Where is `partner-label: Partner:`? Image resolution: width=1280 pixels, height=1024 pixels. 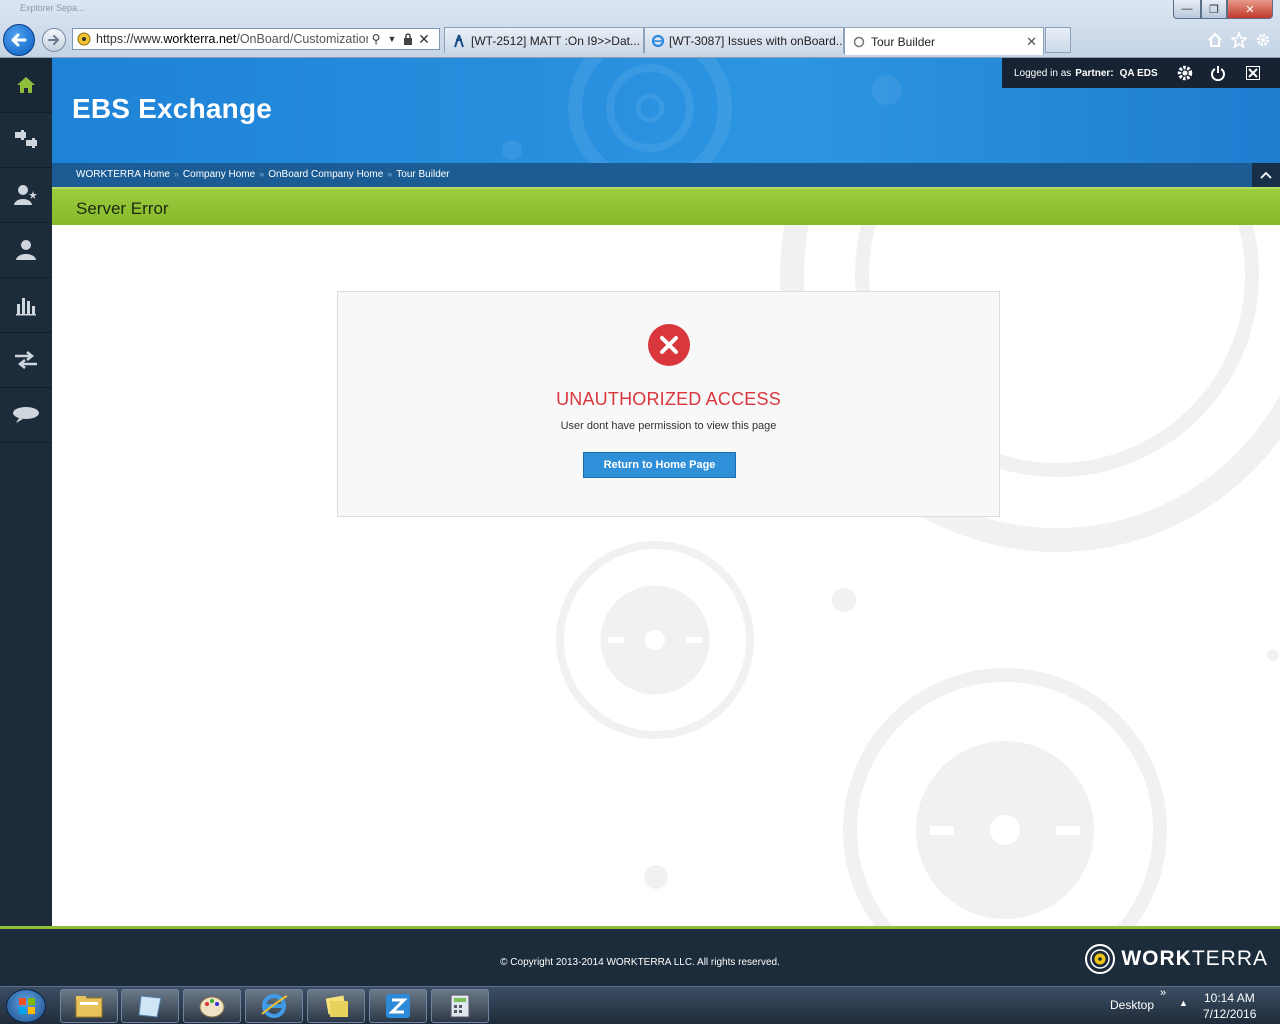
partner-label: Partner: is located at coordinates (1094, 73).